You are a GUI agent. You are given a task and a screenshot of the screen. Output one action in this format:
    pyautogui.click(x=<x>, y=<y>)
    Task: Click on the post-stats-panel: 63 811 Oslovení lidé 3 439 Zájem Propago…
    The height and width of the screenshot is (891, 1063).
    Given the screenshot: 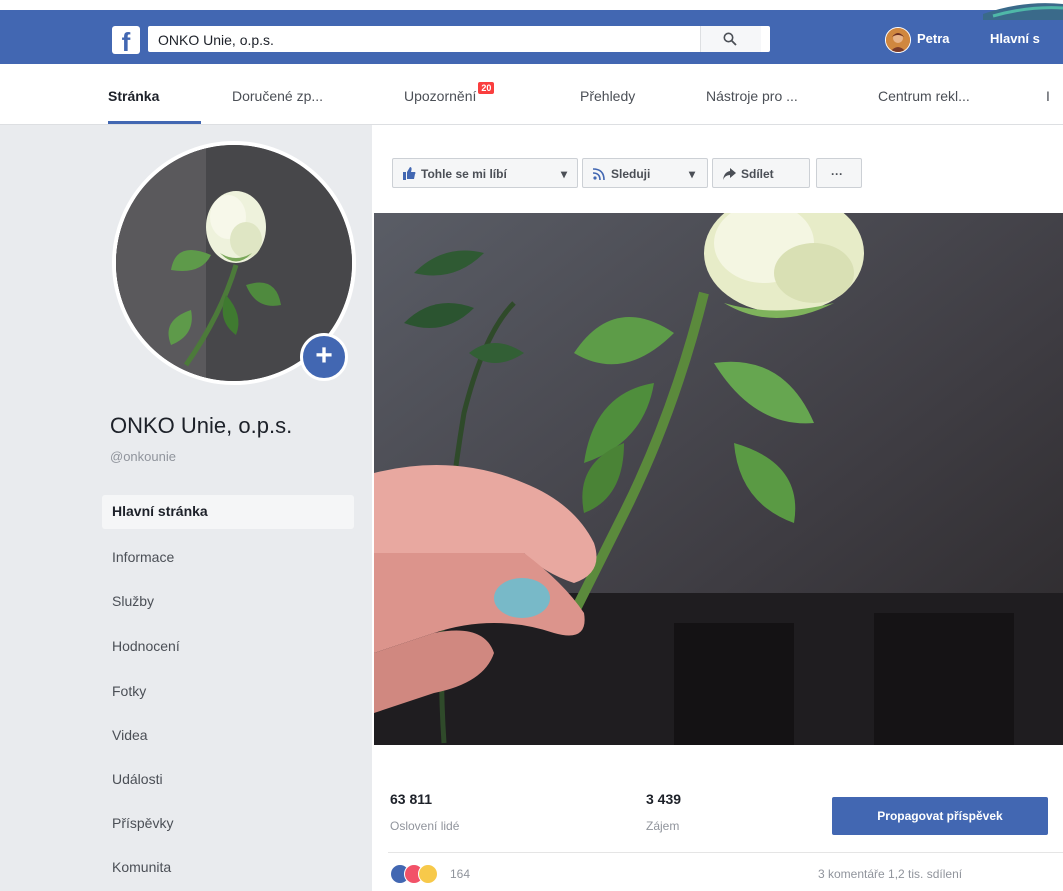 What is the action you would take?
    pyautogui.click(x=718, y=818)
    